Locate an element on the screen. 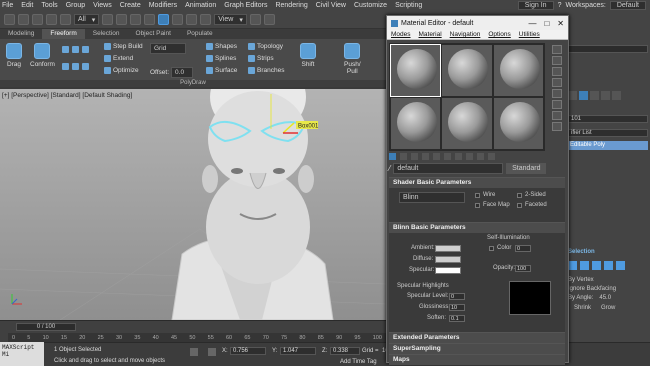 This screenshot has width=650, height=366. make-preview-icon is located at coordinates (557, 104).